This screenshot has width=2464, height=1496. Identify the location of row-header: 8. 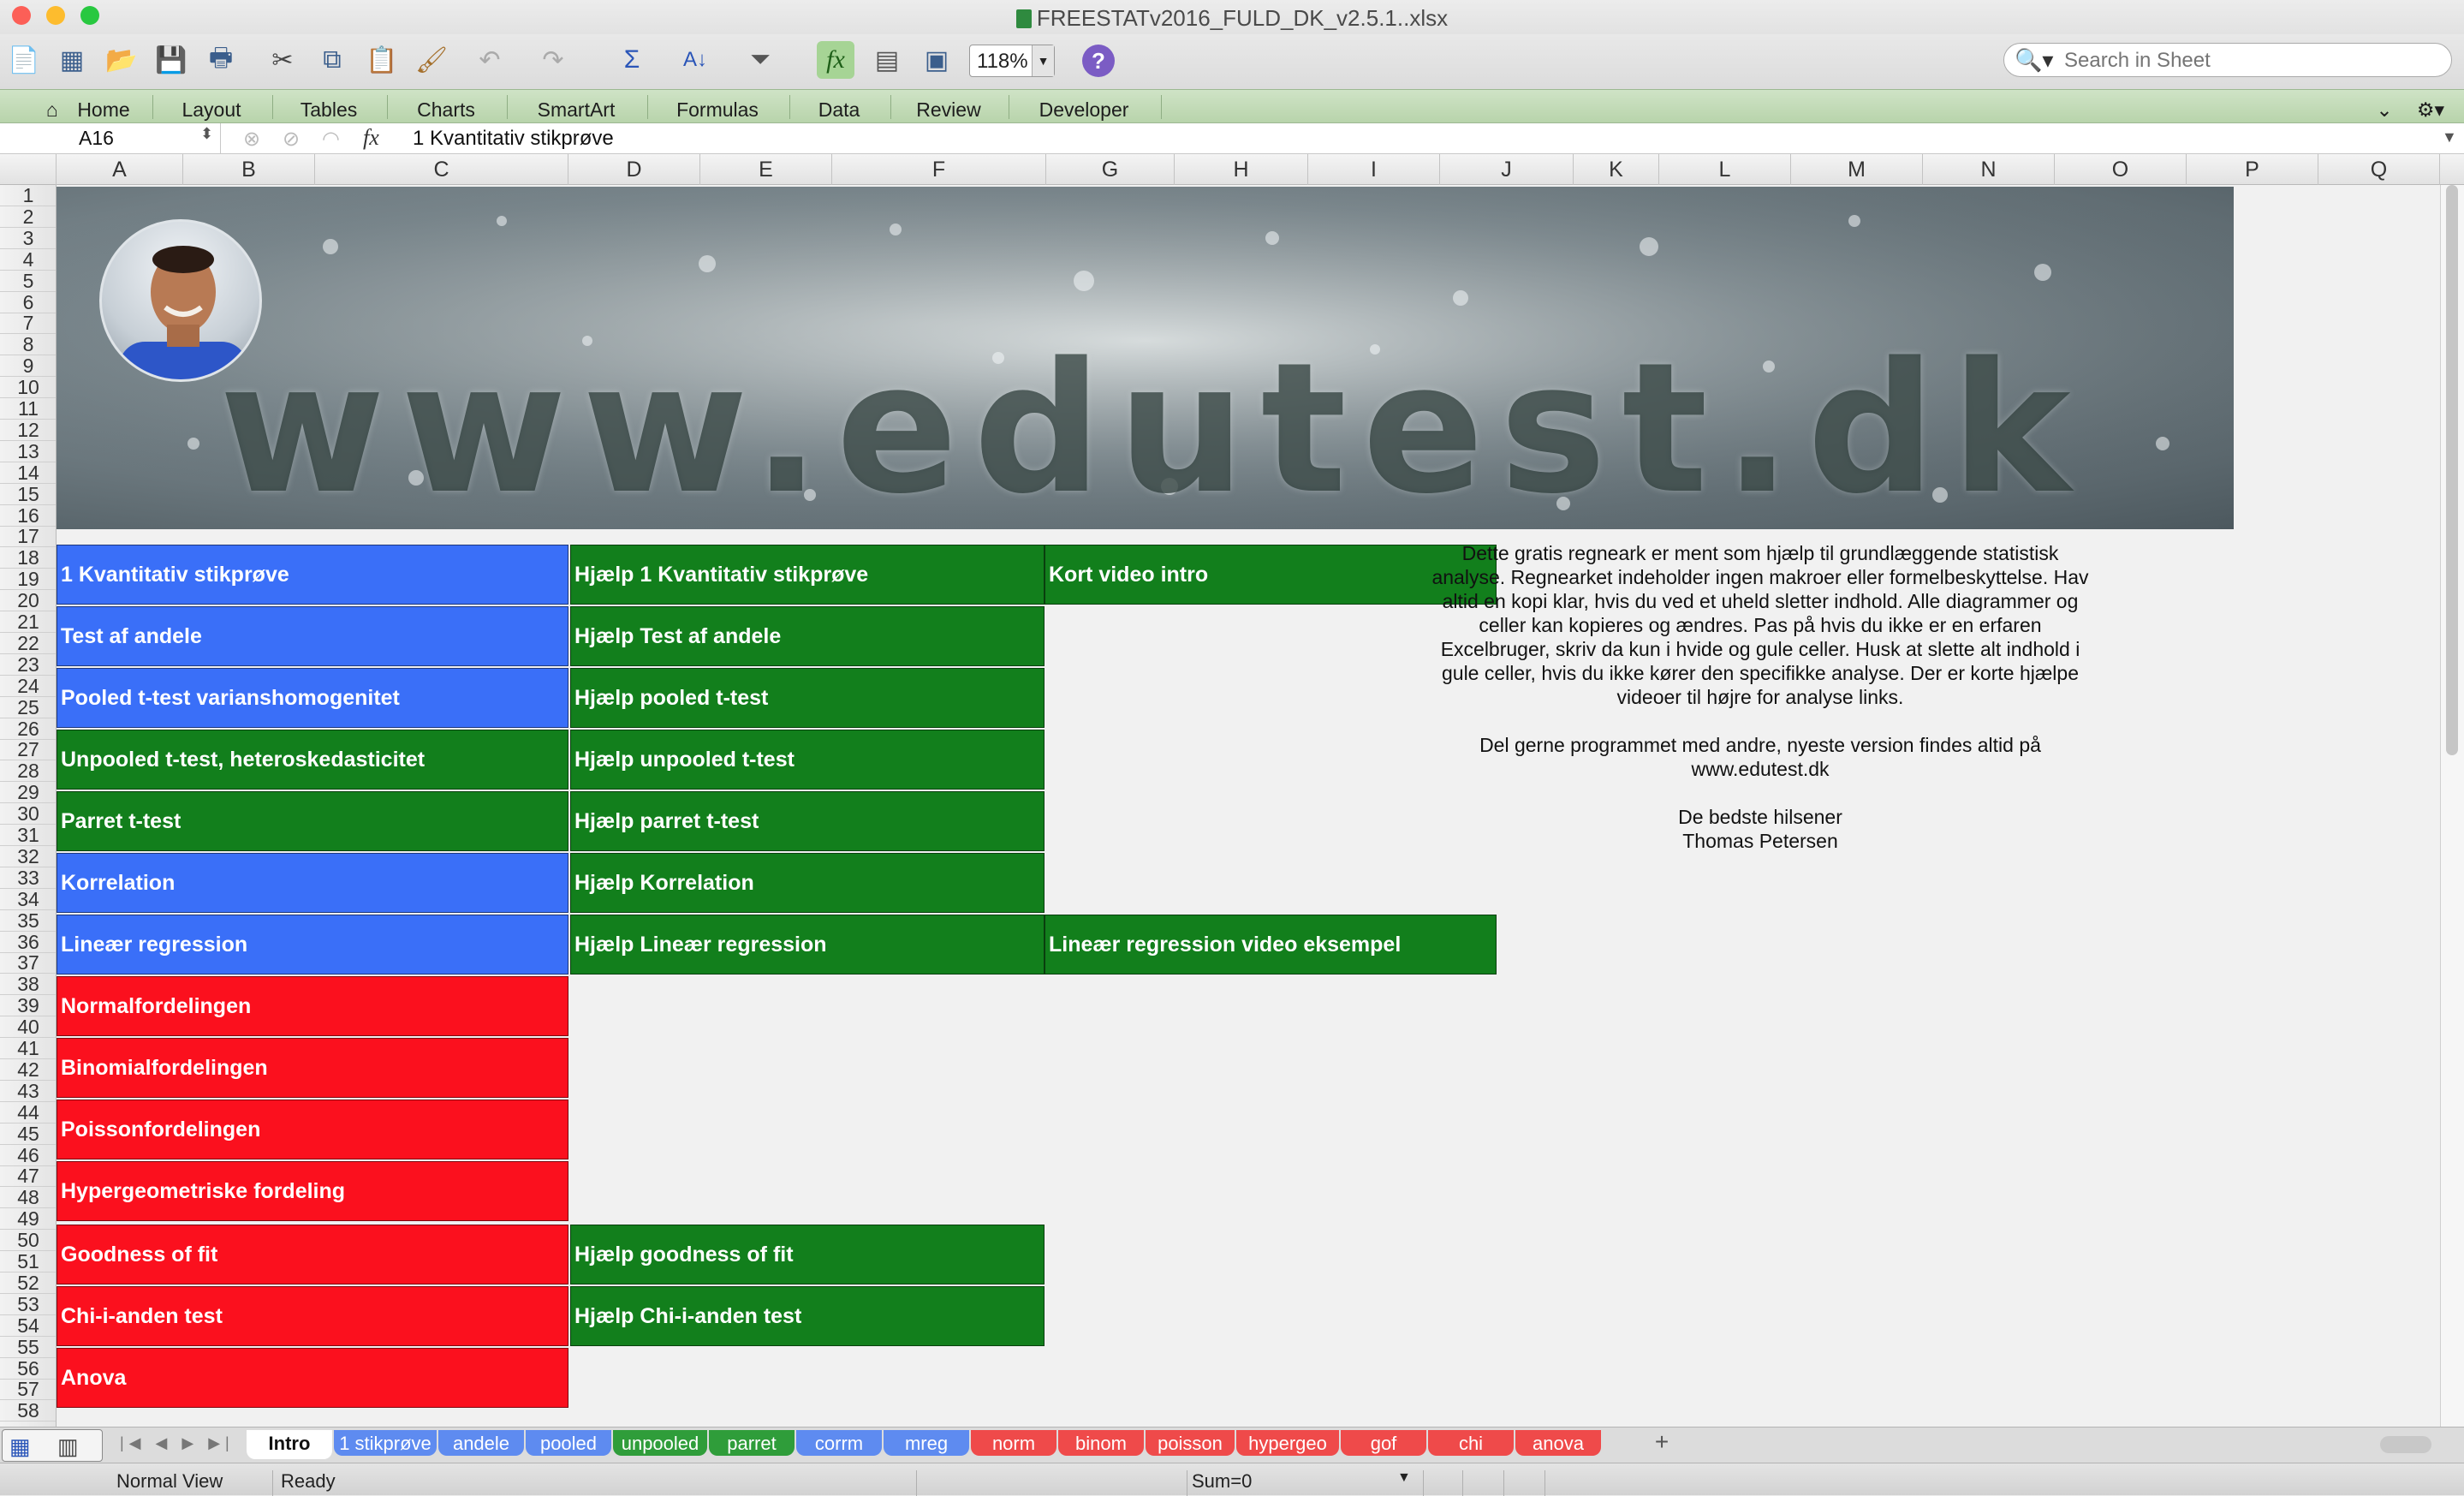
(28, 345).